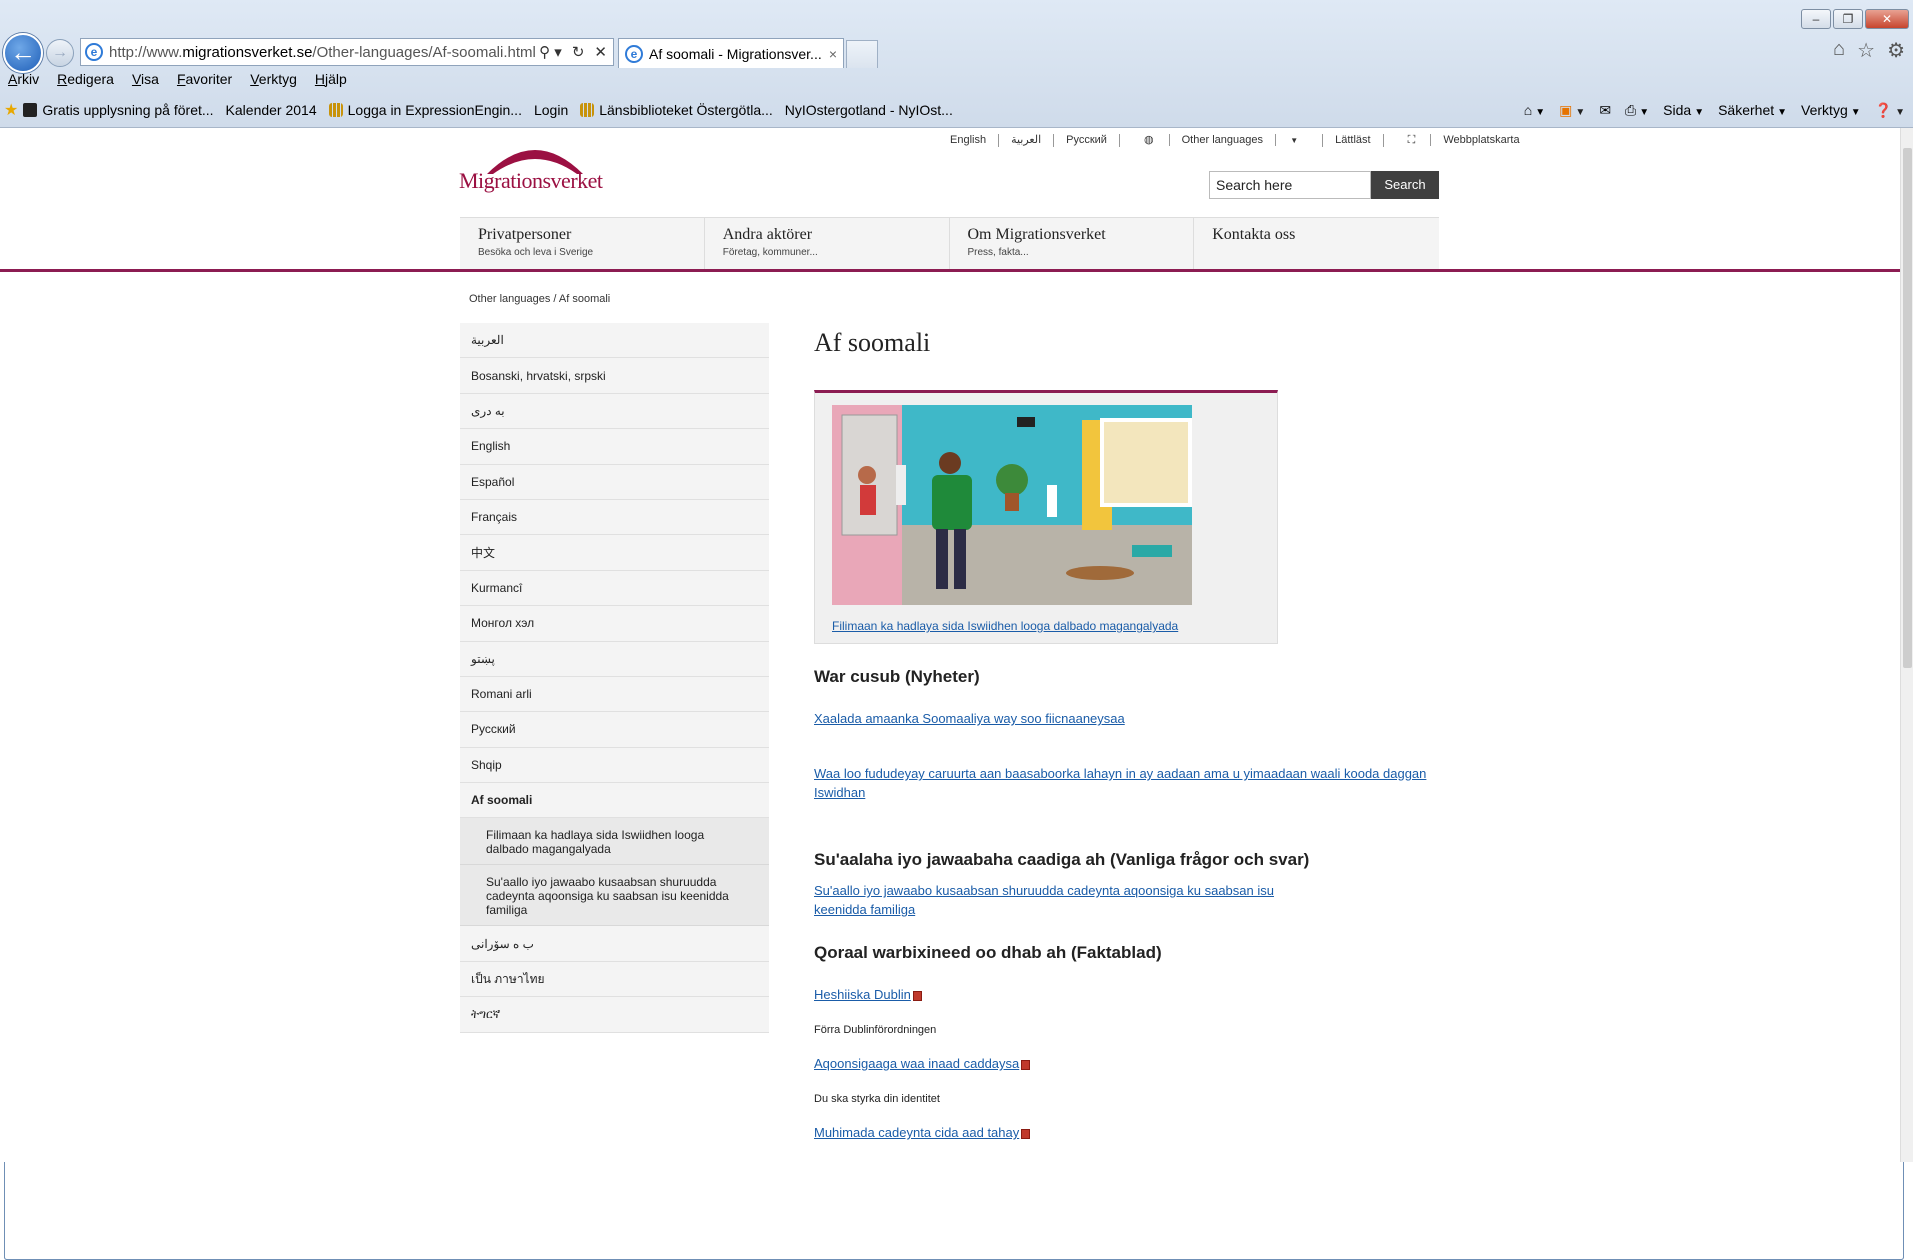 Image resolution: width=1913 pixels, height=1260 pixels. What do you see at coordinates (1866, 50) in the screenshot?
I see `favorites-star-icon: ☆` at bounding box center [1866, 50].